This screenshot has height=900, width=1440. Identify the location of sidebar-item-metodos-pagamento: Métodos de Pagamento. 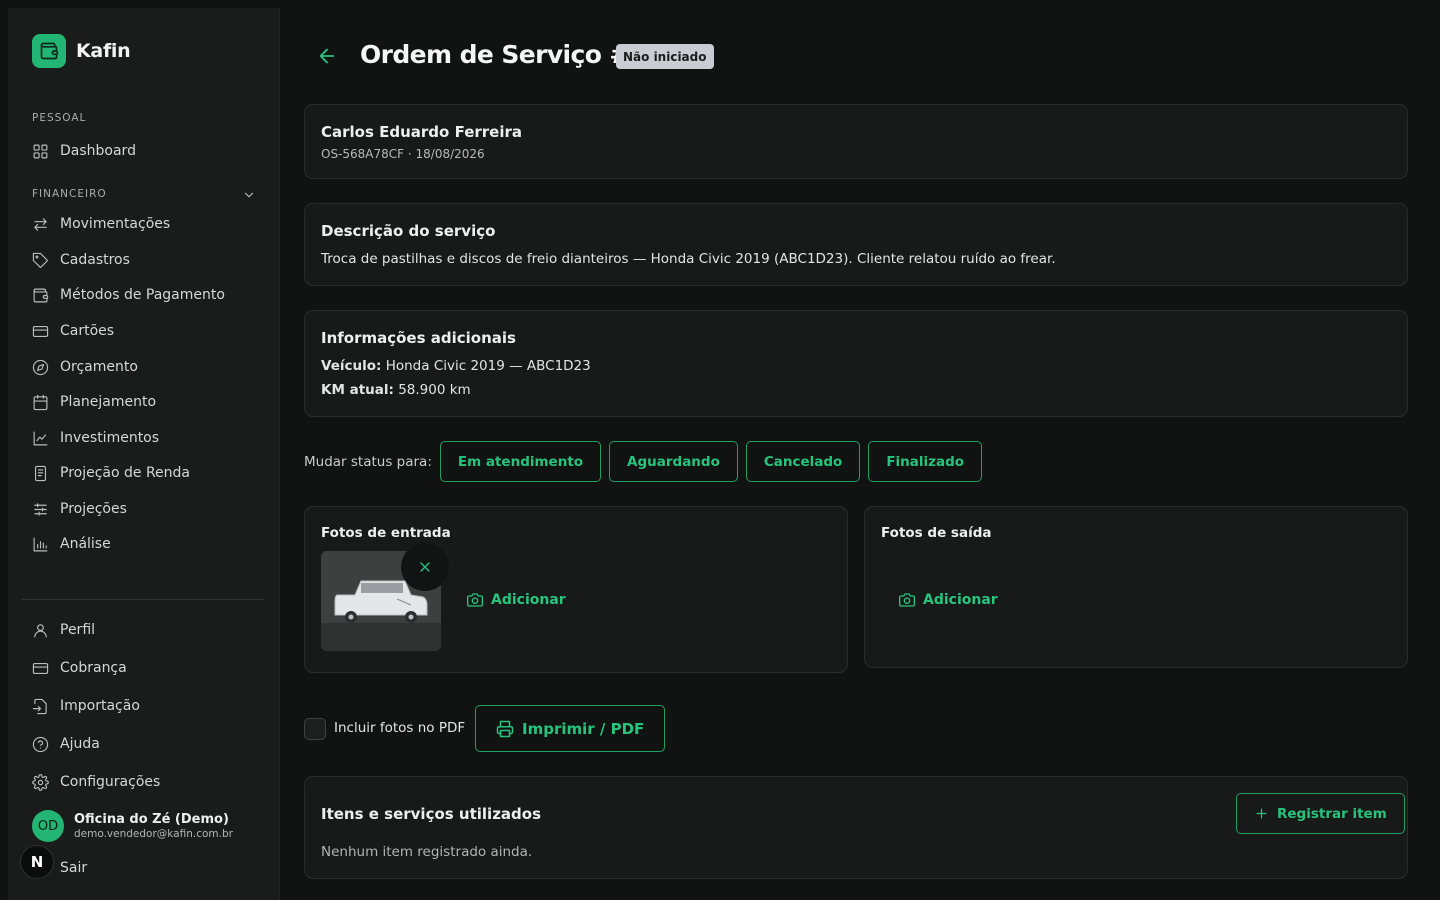
(128, 295).